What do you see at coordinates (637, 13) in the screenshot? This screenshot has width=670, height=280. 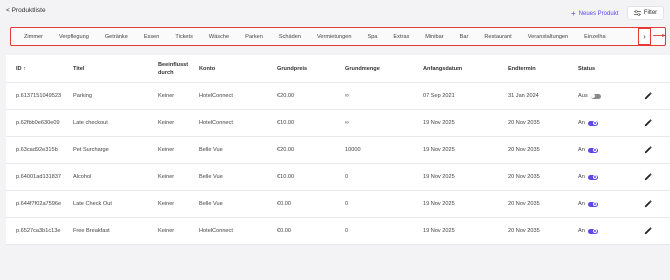 I see `filter-sliders-icon` at bounding box center [637, 13].